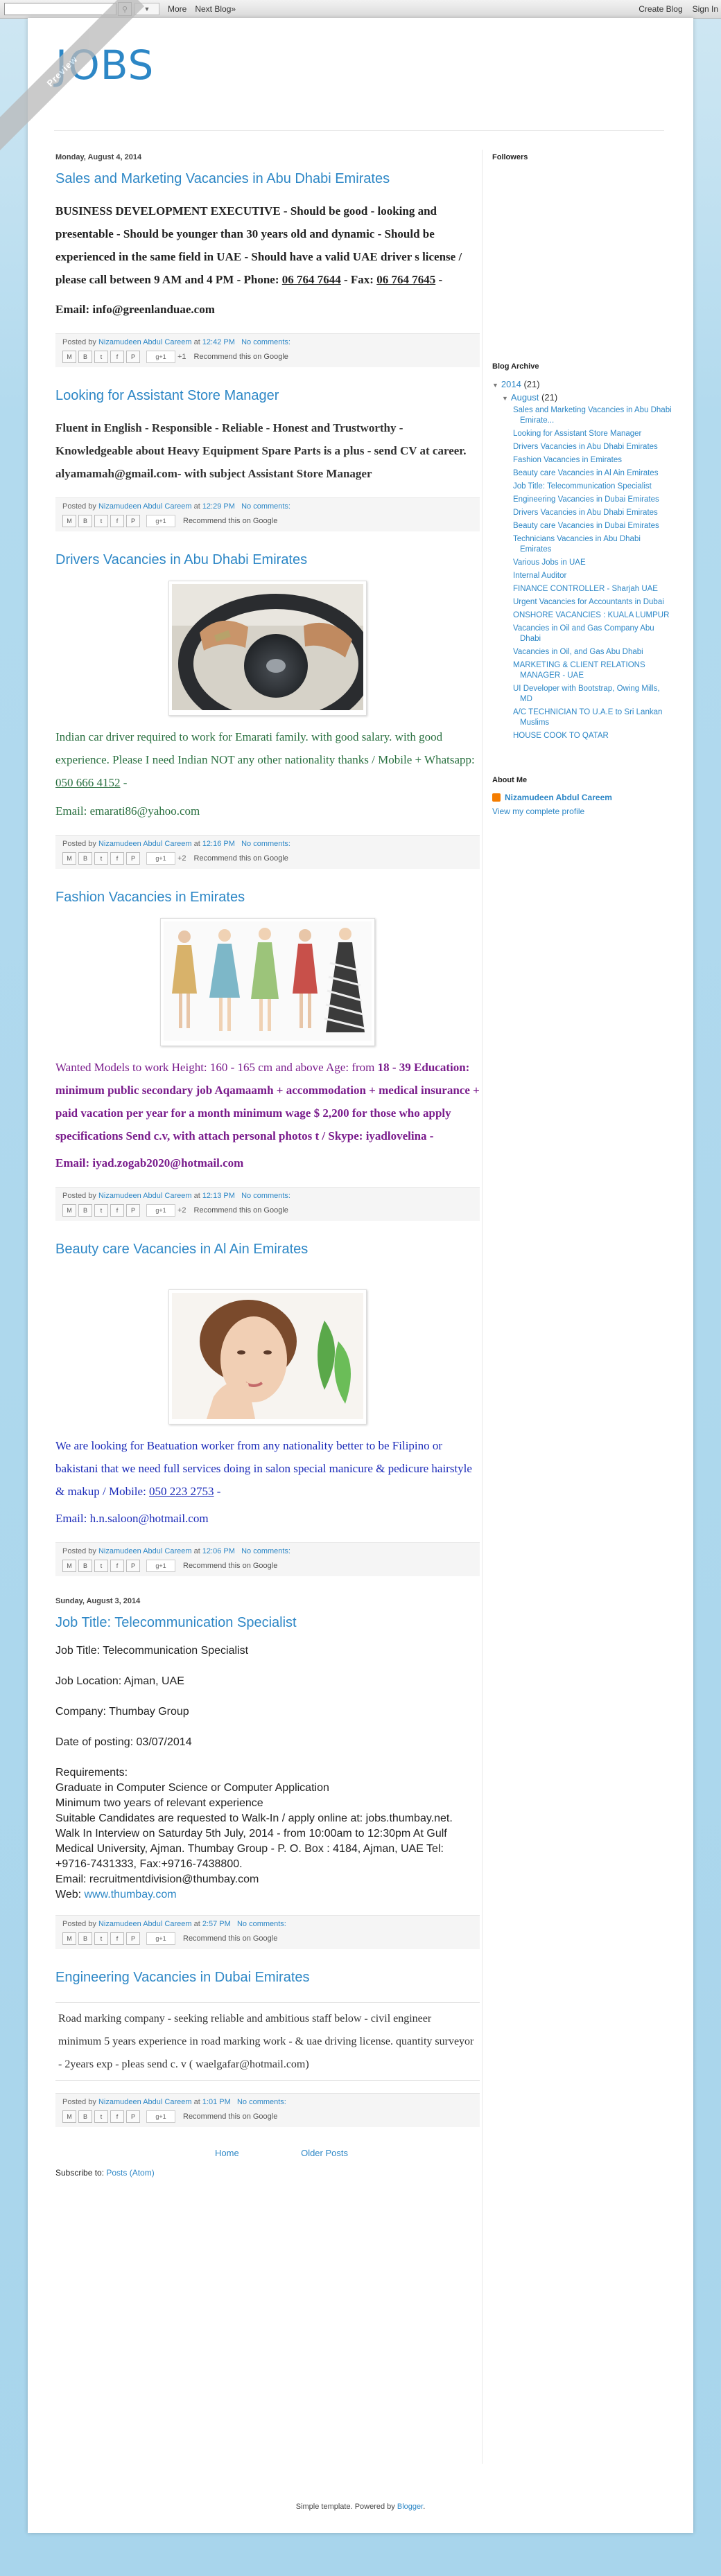 Image resolution: width=721 pixels, height=2576 pixels. What do you see at coordinates (88, 782) in the screenshot?
I see `phone-link: 050 666 4152` at bounding box center [88, 782].